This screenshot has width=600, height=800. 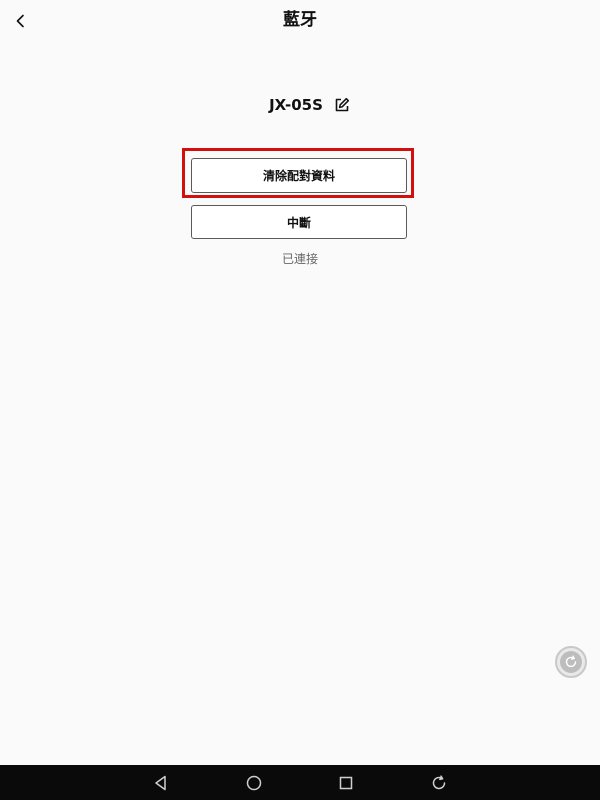 What do you see at coordinates (299, 222) in the screenshot?
I see `disconnect-button: 中斷` at bounding box center [299, 222].